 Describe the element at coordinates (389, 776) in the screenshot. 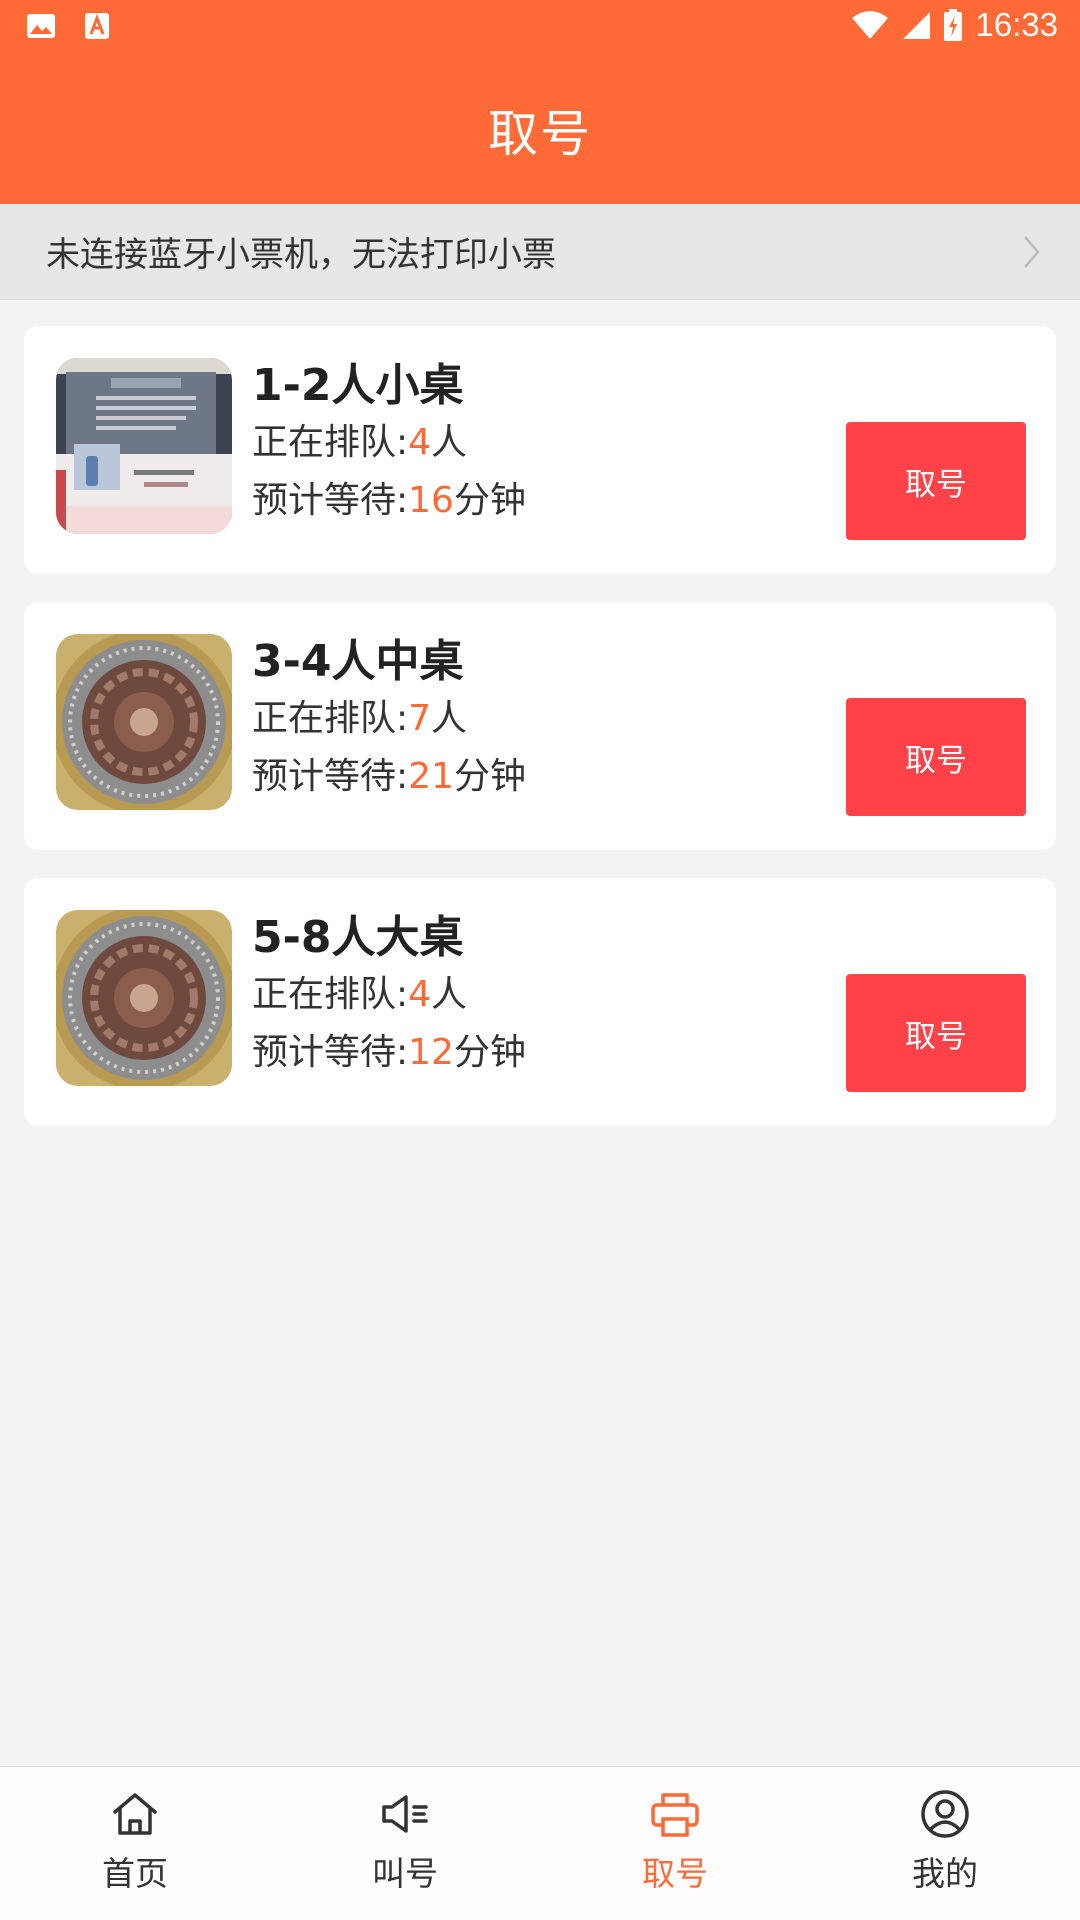

I see `estimated-wait: 预计等待:21分钟` at that location.